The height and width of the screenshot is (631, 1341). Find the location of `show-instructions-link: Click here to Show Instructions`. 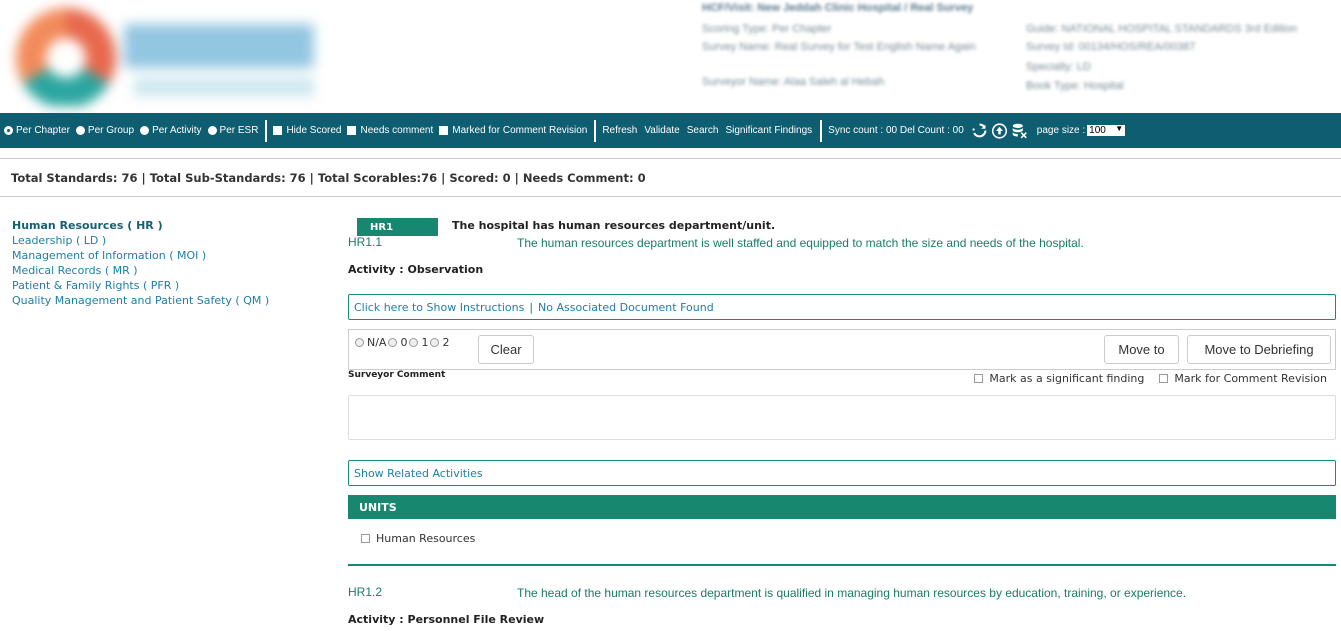

show-instructions-link: Click here to Show Instructions is located at coordinates (439, 307).